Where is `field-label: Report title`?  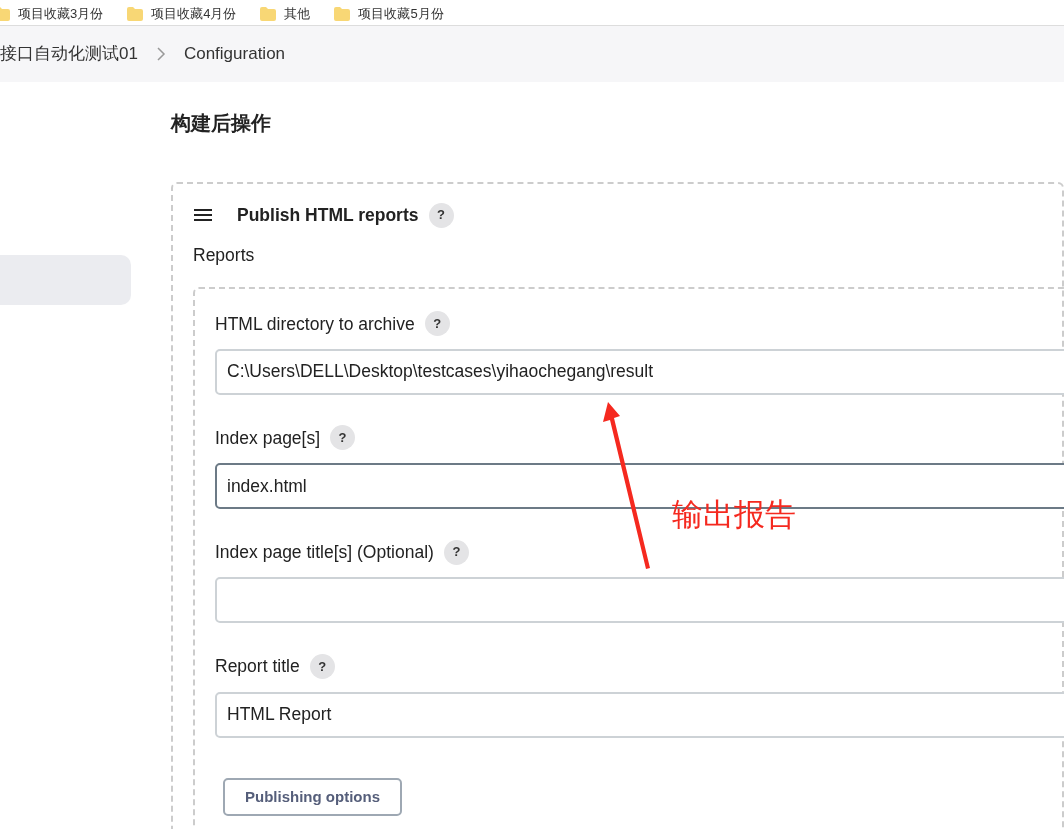 field-label: Report title is located at coordinates (257, 667).